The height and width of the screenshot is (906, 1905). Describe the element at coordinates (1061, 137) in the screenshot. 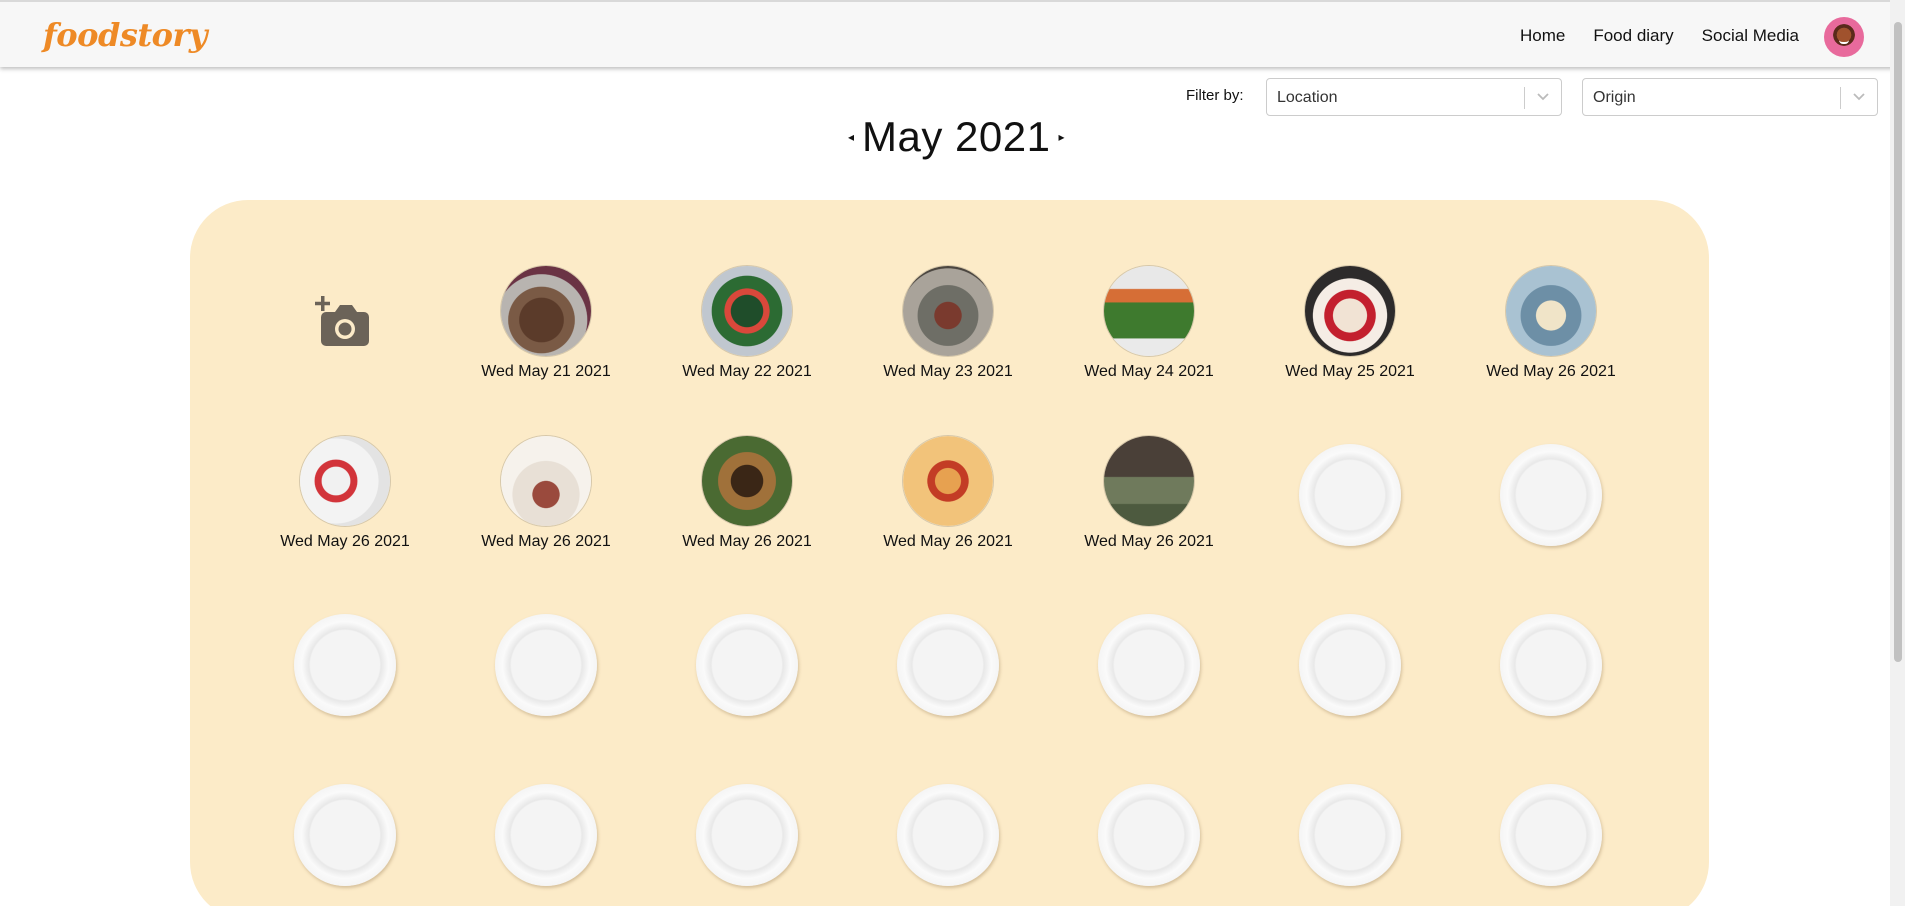

I see `next-month-icon: ▸` at that location.